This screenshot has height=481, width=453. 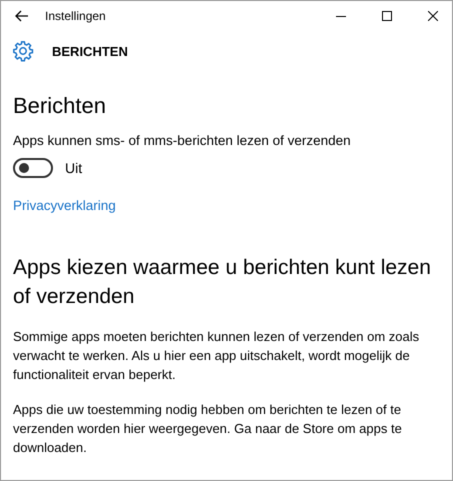 What do you see at coordinates (208, 429) in the screenshot?
I see `description-text: Apps die uw toestemming nodig hebben om berichten te lezen of te verzenden worden hier weergegeven. Ga naar de Store om apps te downloaden.` at bounding box center [208, 429].